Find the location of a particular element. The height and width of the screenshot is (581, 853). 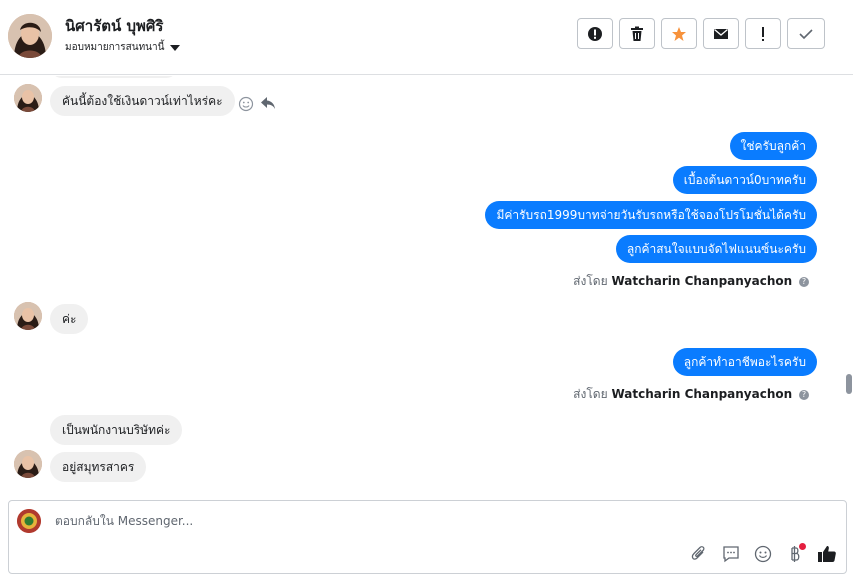

reply-icon is located at coordinates (268, 103).